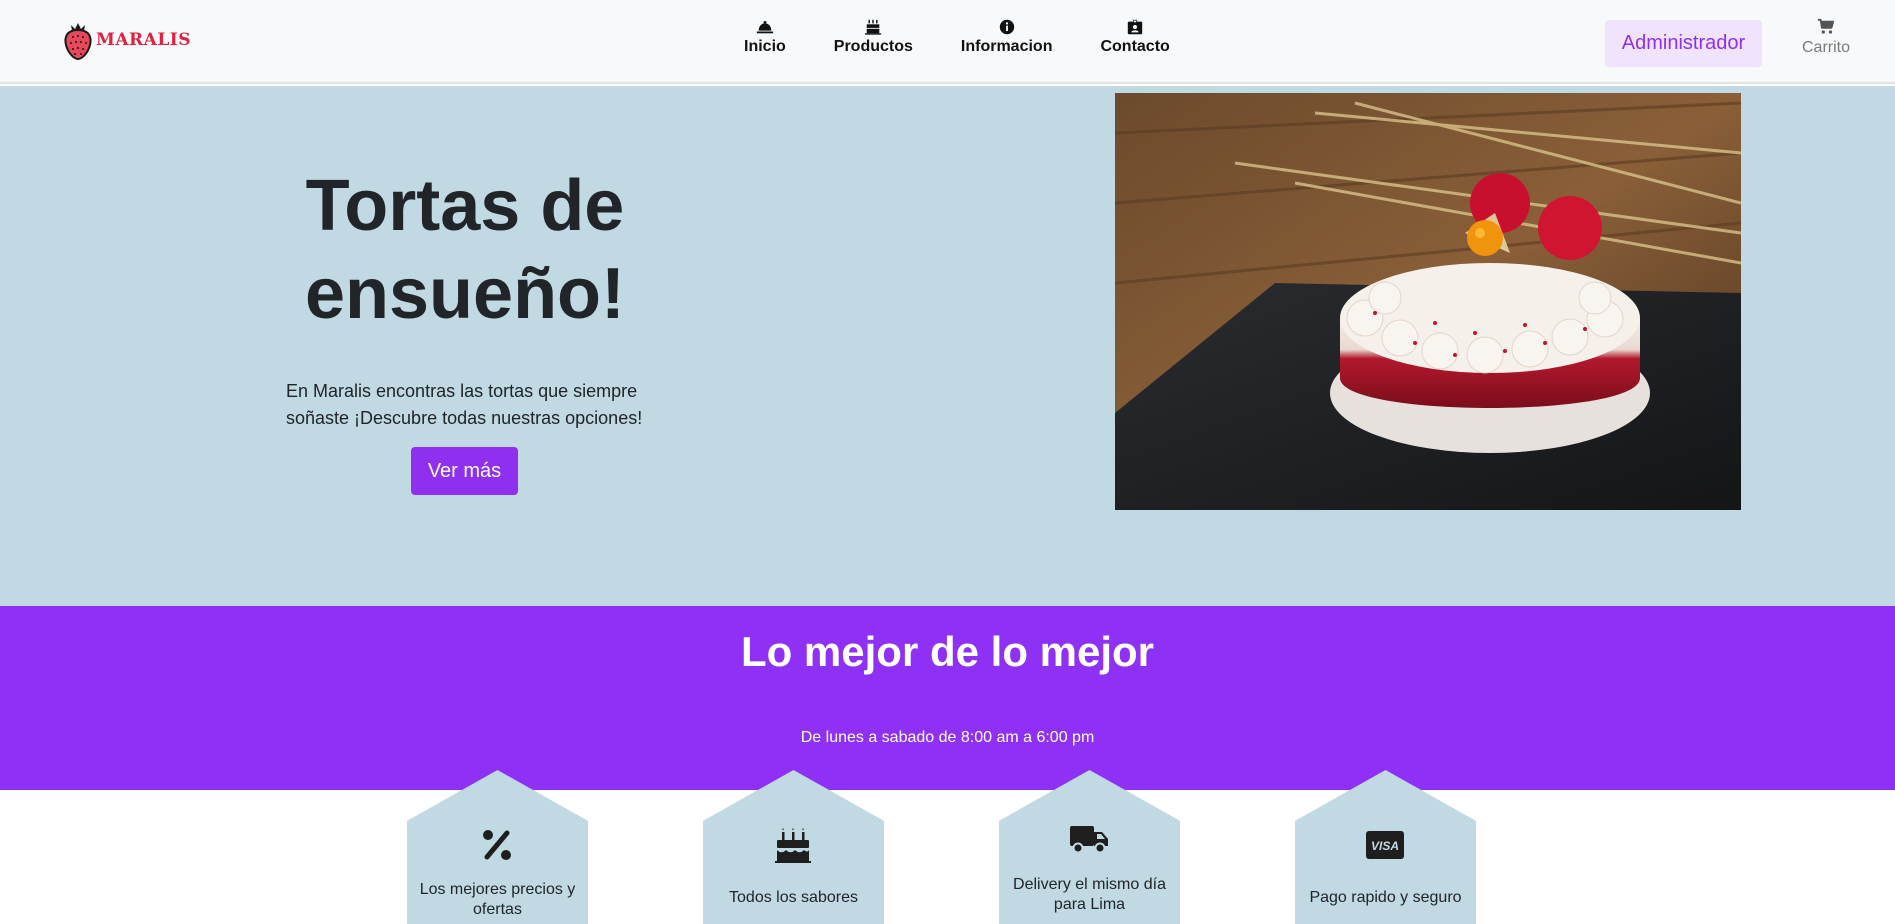 This screenshot has height=924, width=1895. What do you see at coordinates (873, 37) in the screenshot?
I see `nav-item-productos: Productos` at bounding box center [873, 37].